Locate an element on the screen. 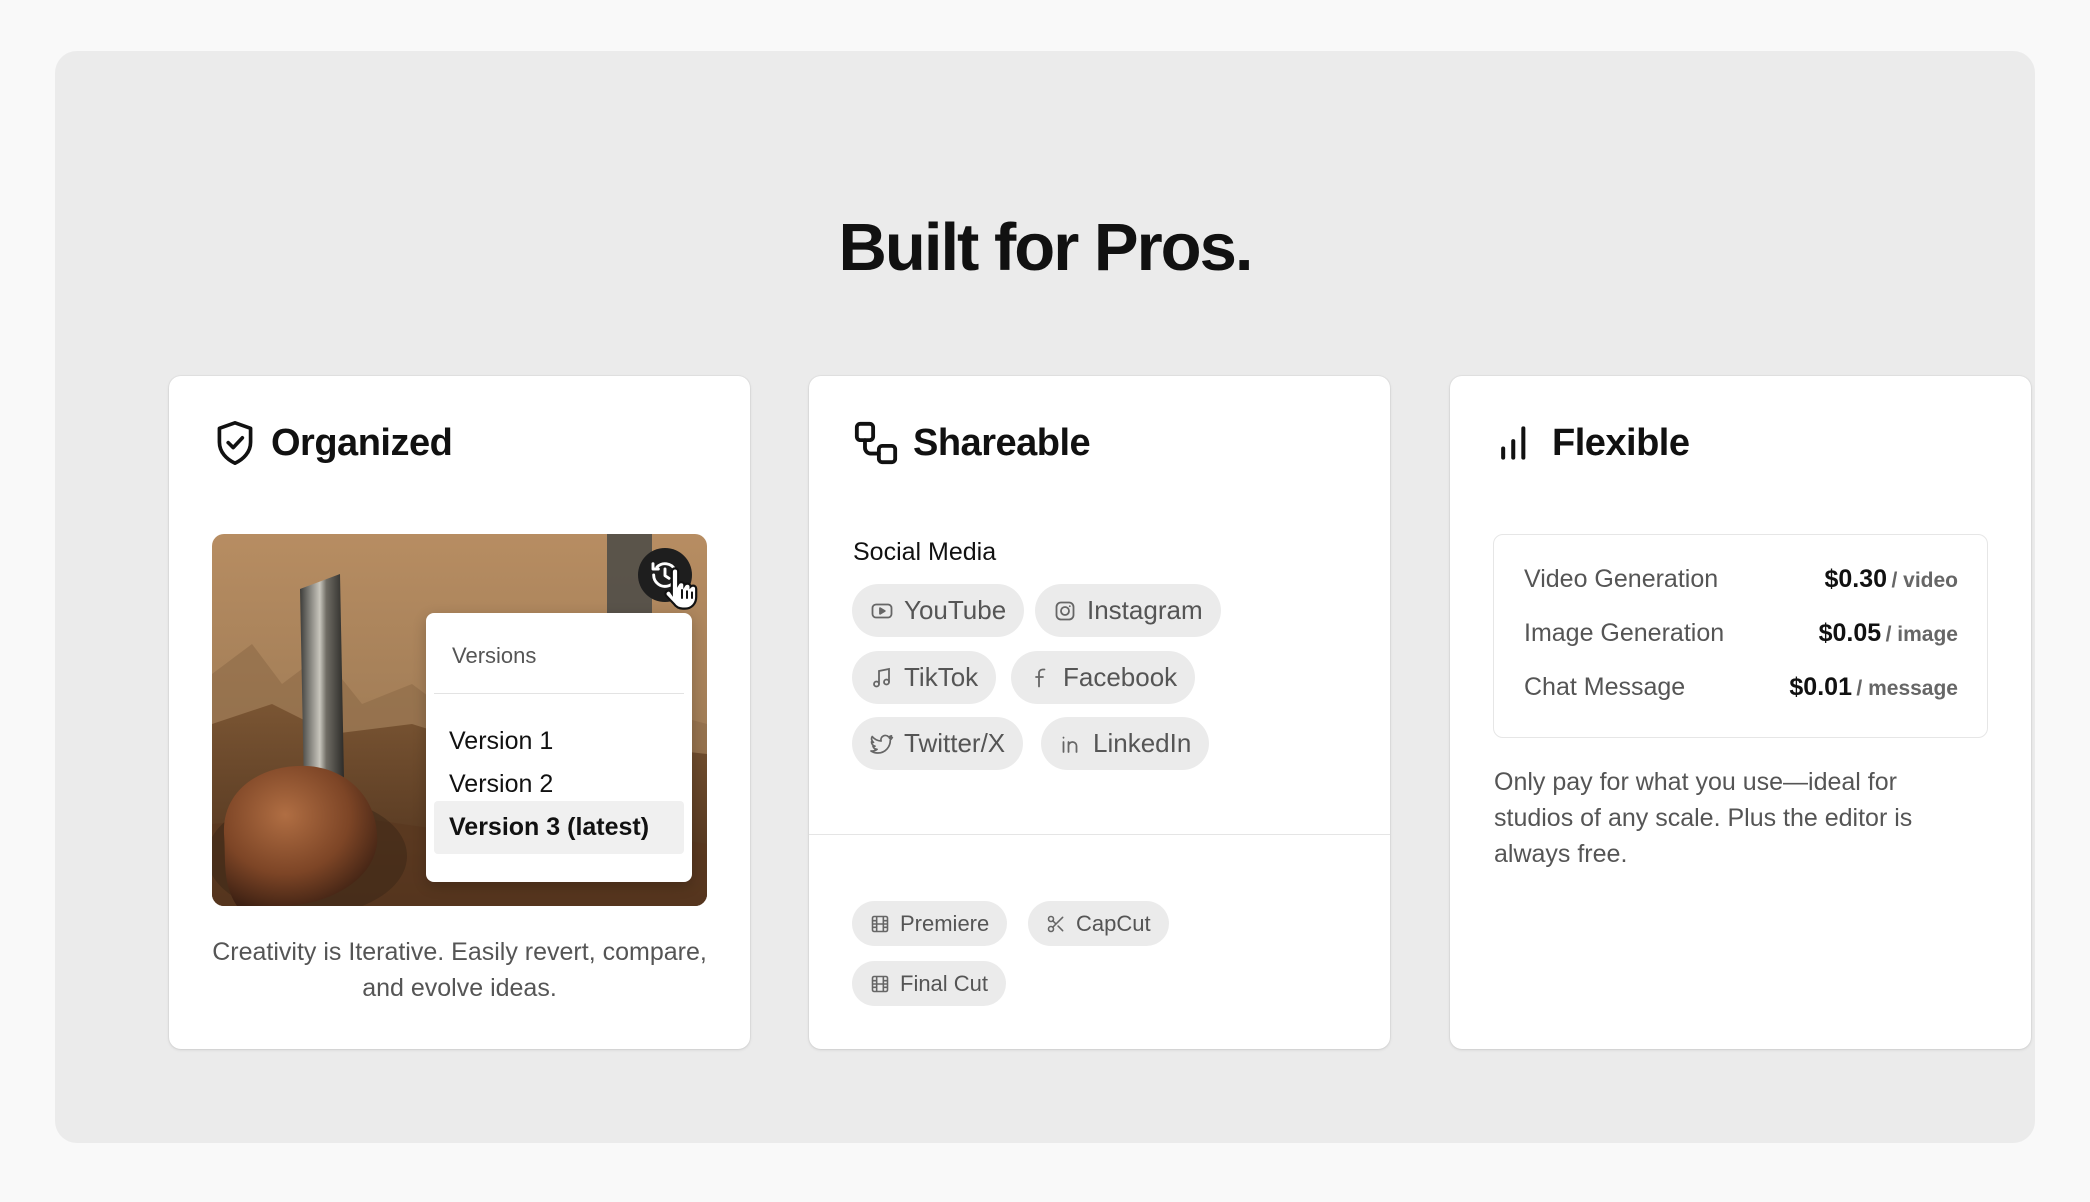  chip-label: Final Cut is located at coordinates (944, 983).